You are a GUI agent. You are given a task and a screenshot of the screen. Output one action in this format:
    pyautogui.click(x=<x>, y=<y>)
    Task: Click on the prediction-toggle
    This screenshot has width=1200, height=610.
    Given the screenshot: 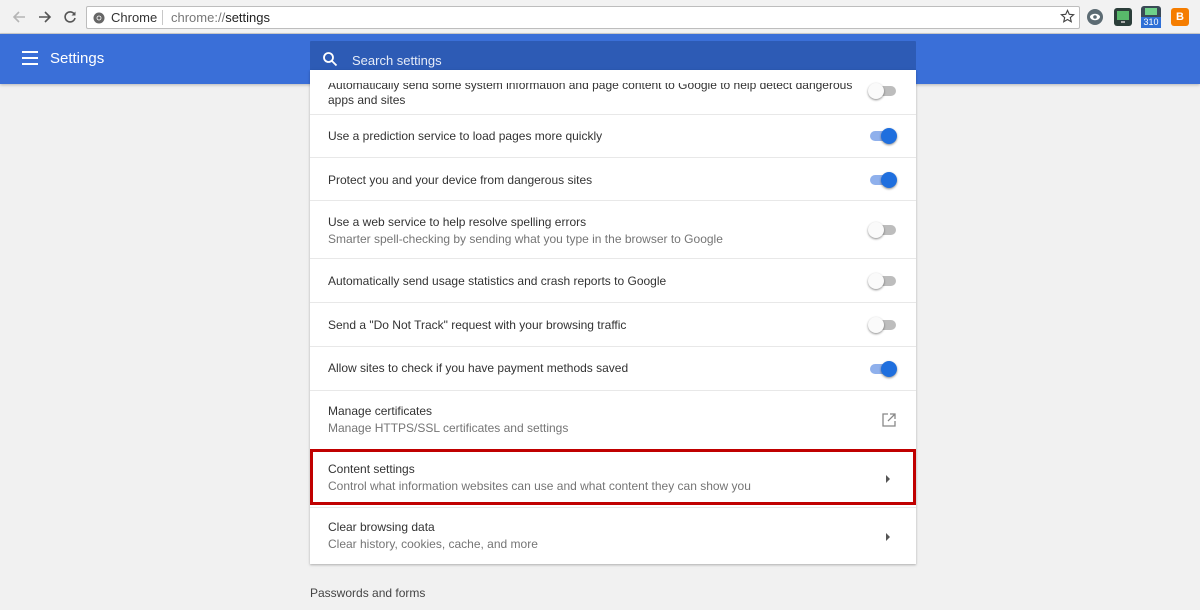 What is the action you would take?
    pyautogui.click(x=882, y=136)
    